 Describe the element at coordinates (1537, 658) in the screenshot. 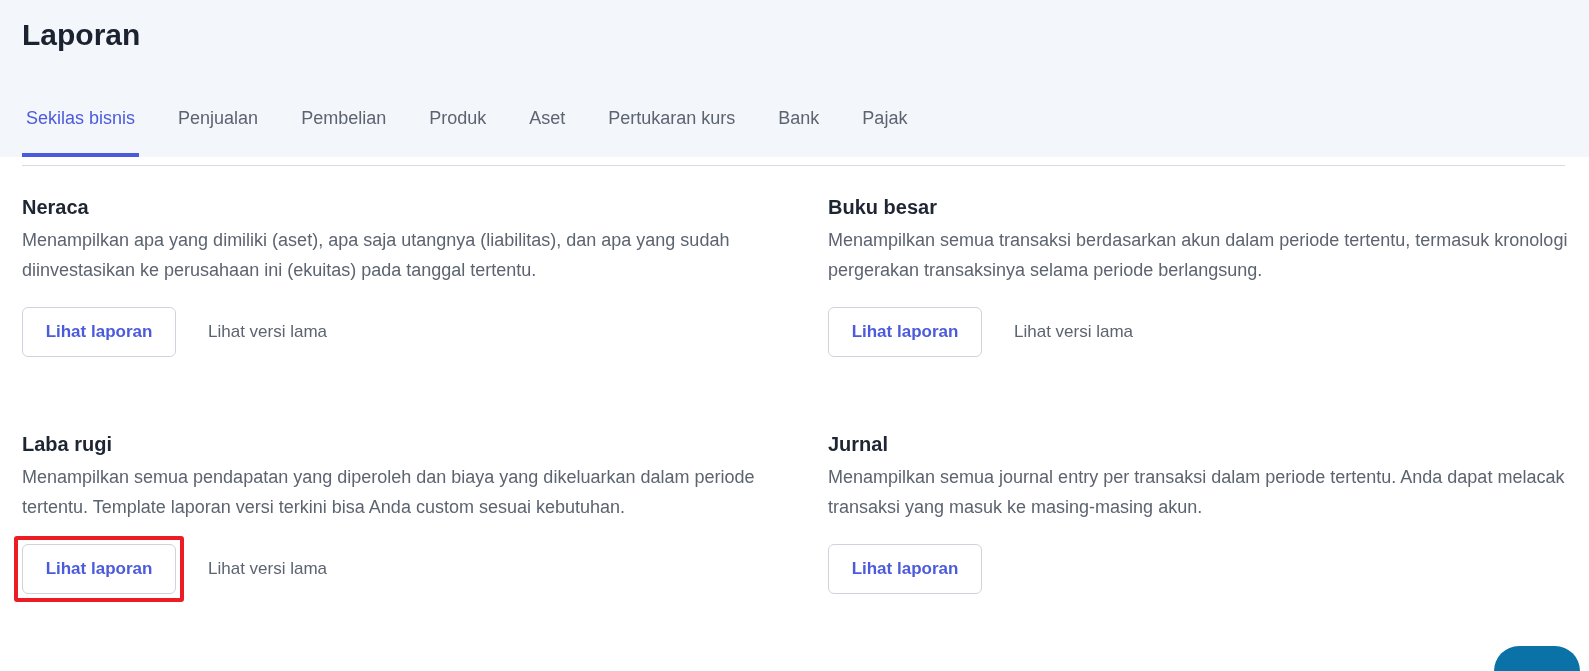

I see `floating-action-button` at that location.